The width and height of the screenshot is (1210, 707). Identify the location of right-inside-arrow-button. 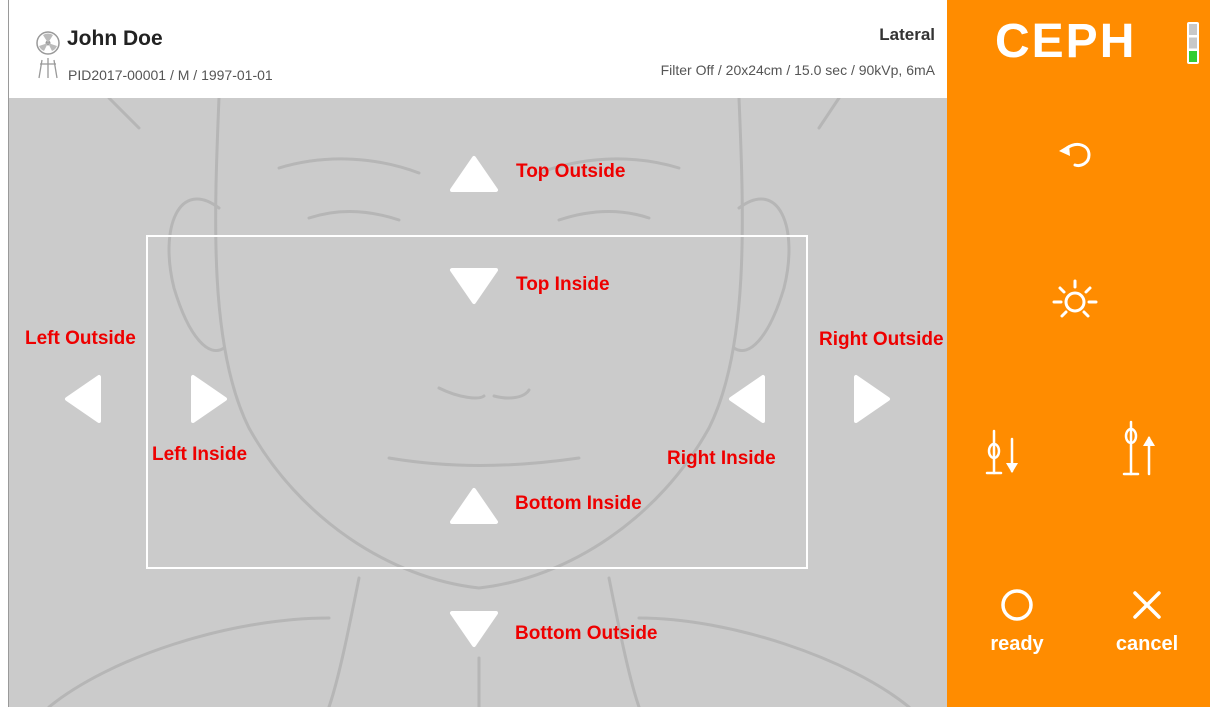
(749, 399).